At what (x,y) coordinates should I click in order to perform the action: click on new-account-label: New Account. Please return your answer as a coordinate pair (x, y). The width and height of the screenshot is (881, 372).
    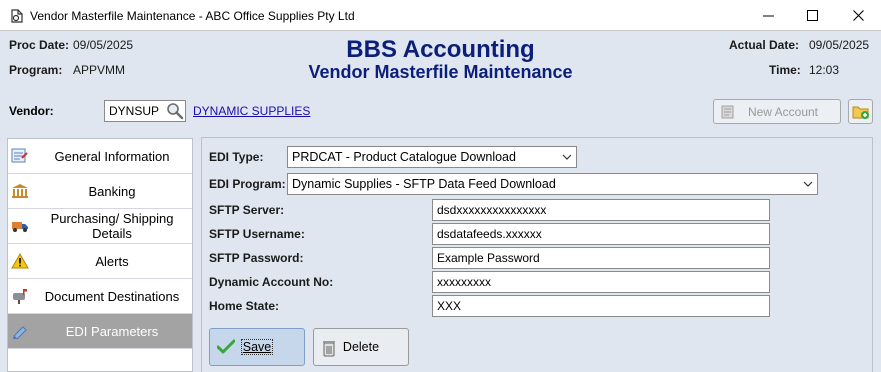
    Looking at the image, I should click on (783, 111).